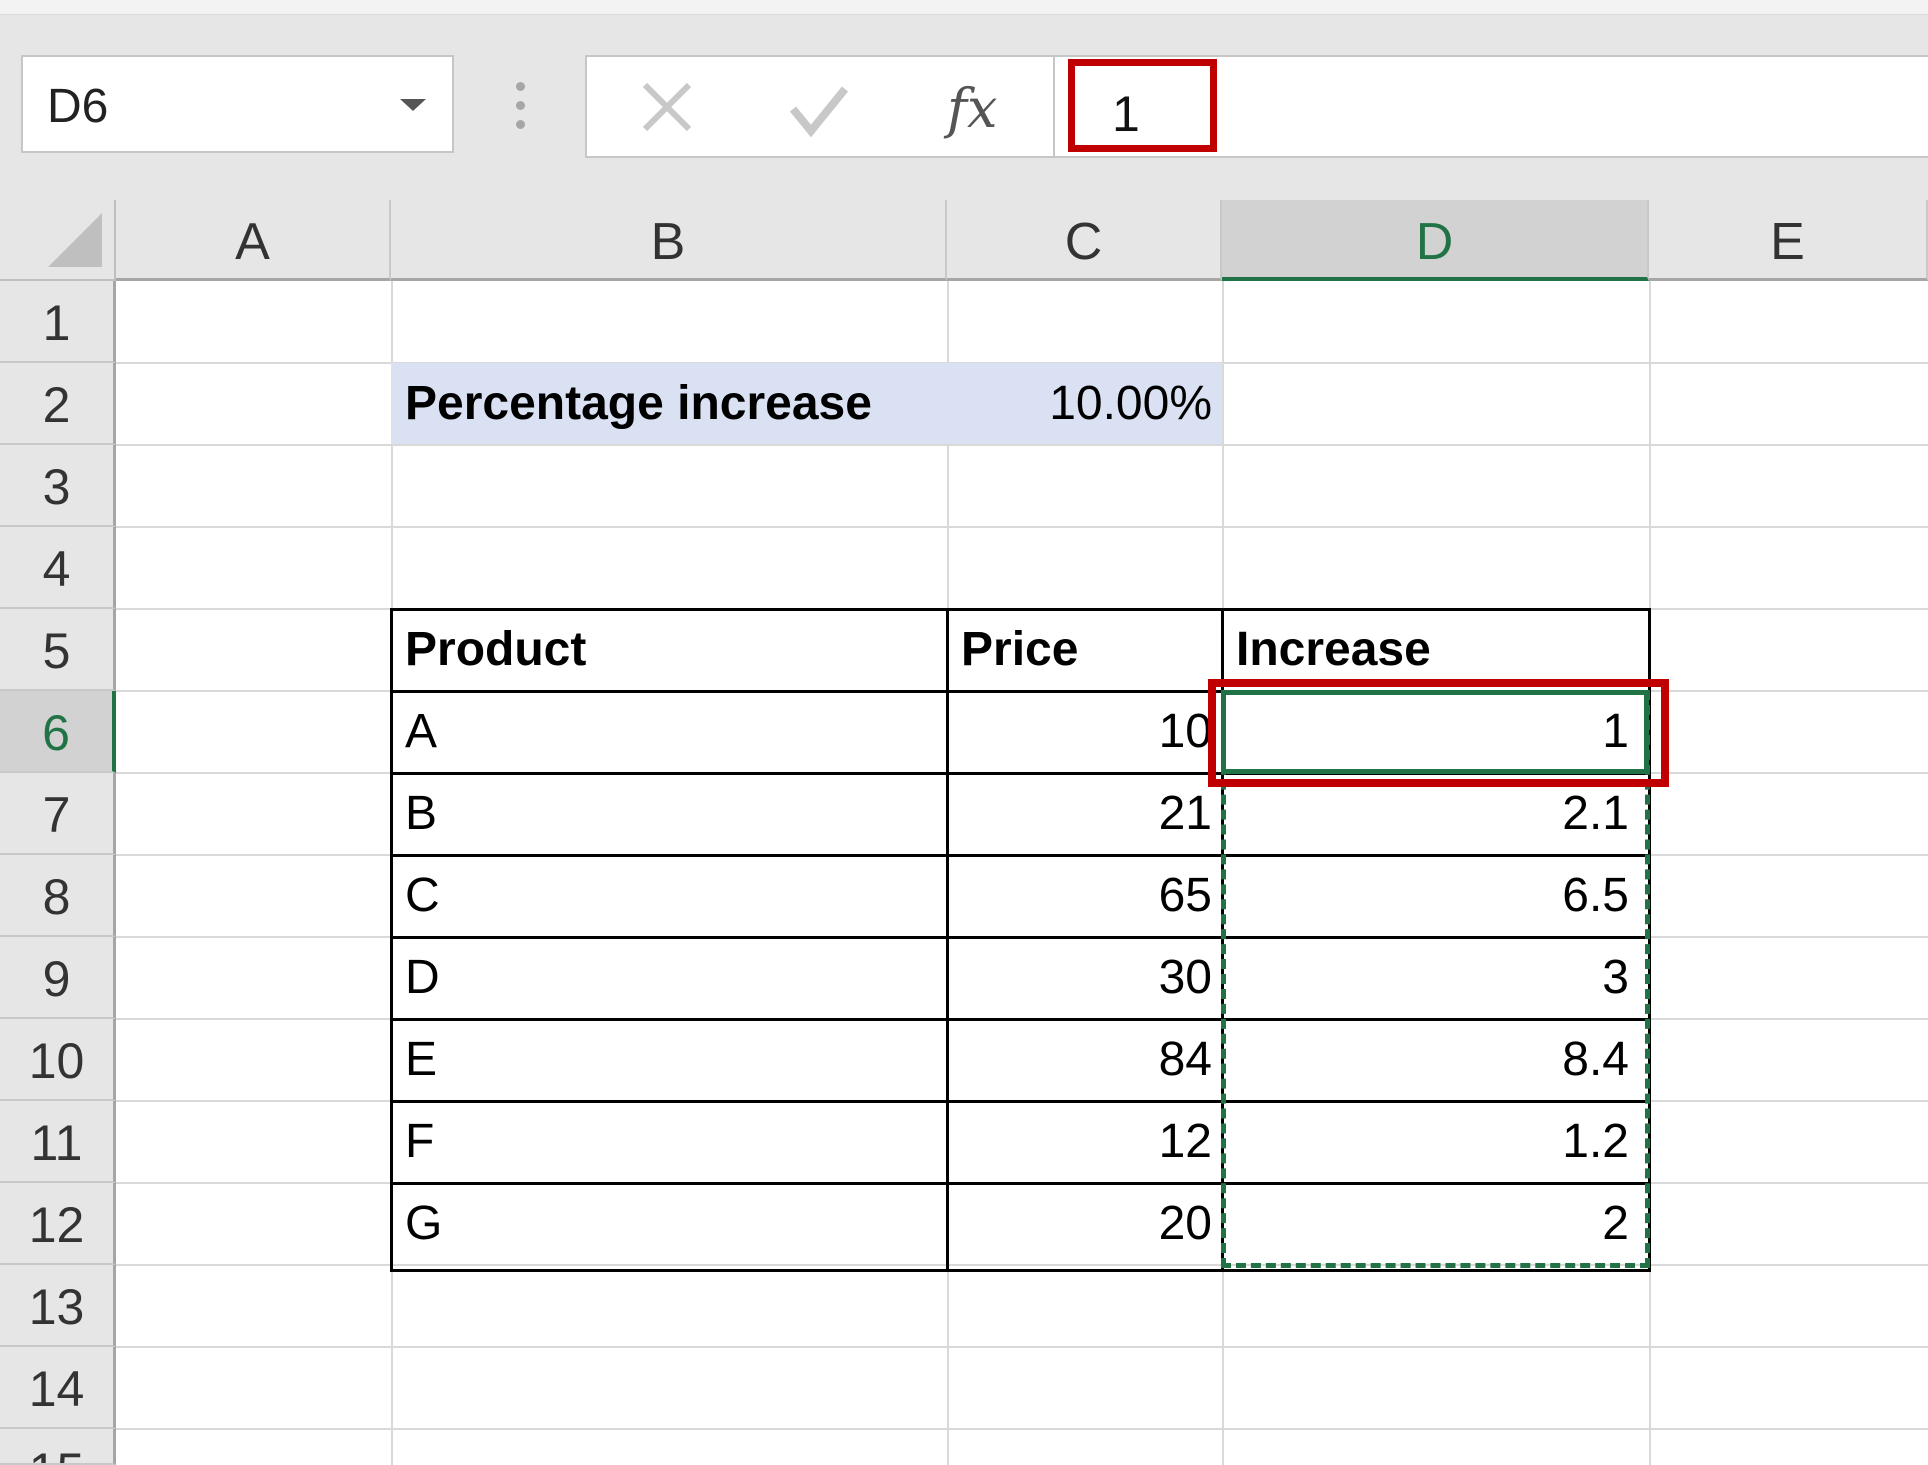  What do you see at coordinates (1491, 106) in the screenshot?
I see `formula-input: 1` at bounding box center [1491, 106].